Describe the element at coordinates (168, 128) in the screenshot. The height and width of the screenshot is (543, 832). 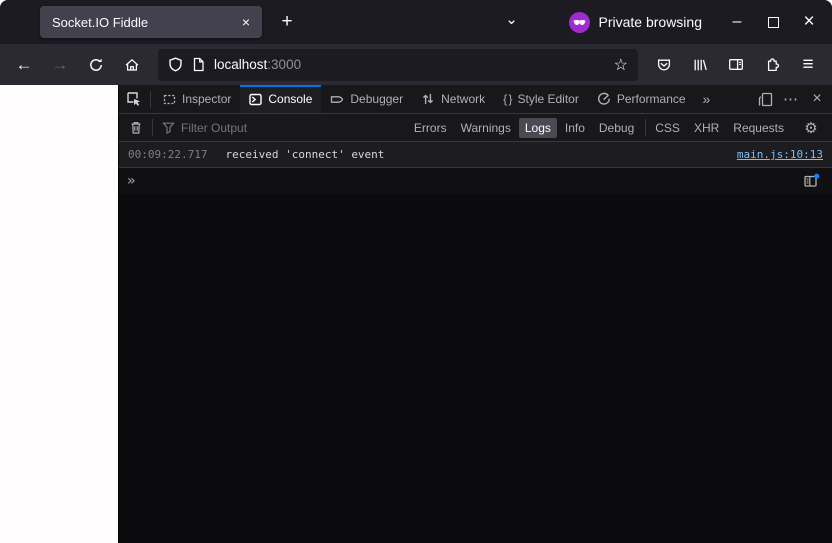
I see `filter-funnel-icon` at that location.